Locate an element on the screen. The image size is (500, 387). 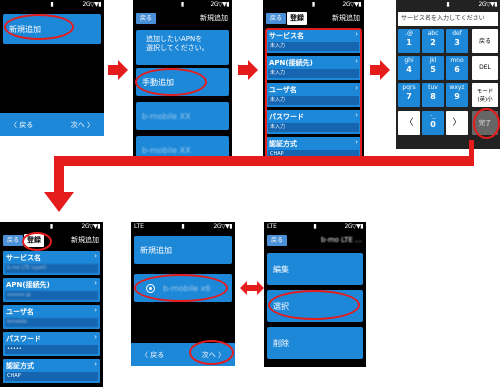
input-prompt: サービス名を入力してください is located at coordinates (448, 19).